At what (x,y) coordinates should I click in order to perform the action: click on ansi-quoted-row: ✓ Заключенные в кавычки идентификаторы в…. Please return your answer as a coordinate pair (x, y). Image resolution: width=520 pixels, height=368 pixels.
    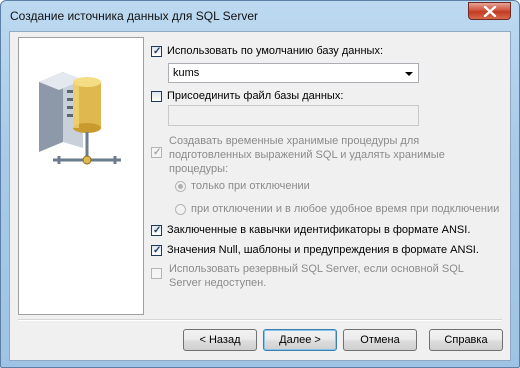
    Looking at the image, I should click on (310, 230).